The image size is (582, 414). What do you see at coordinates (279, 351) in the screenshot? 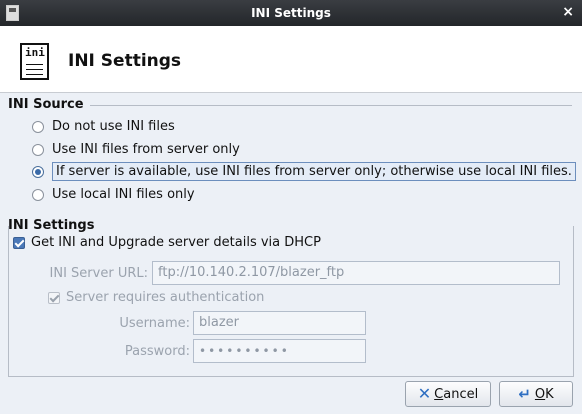
I see `password-field: ••••••••••` at bounding box center [279, 351].